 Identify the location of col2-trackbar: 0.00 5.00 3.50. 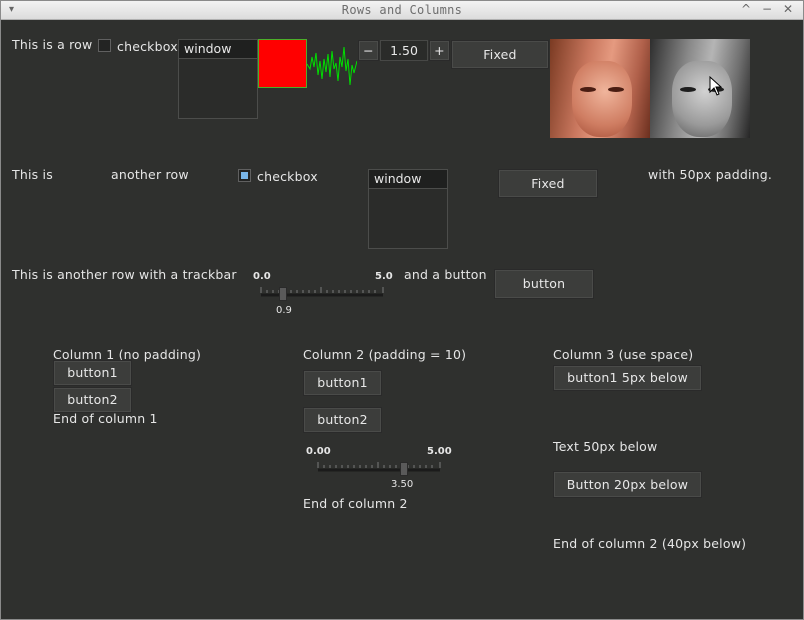
(381, 470).